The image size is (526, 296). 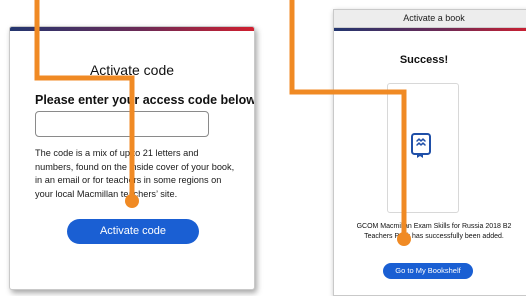 What do you see at coordinates (145, 100) in the screenshot?
I see `access-code-heading: Please enter your access code below` at bounding box center [145, 100].